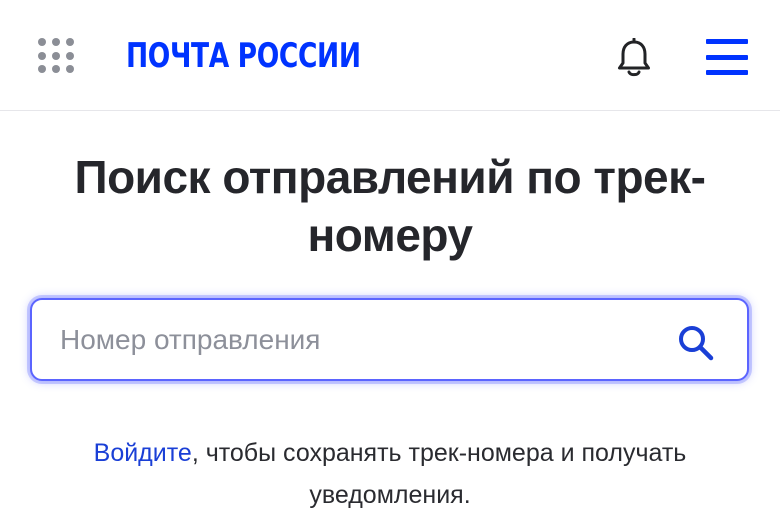  I want to click on login-link: Войдите, so click(143, 453).